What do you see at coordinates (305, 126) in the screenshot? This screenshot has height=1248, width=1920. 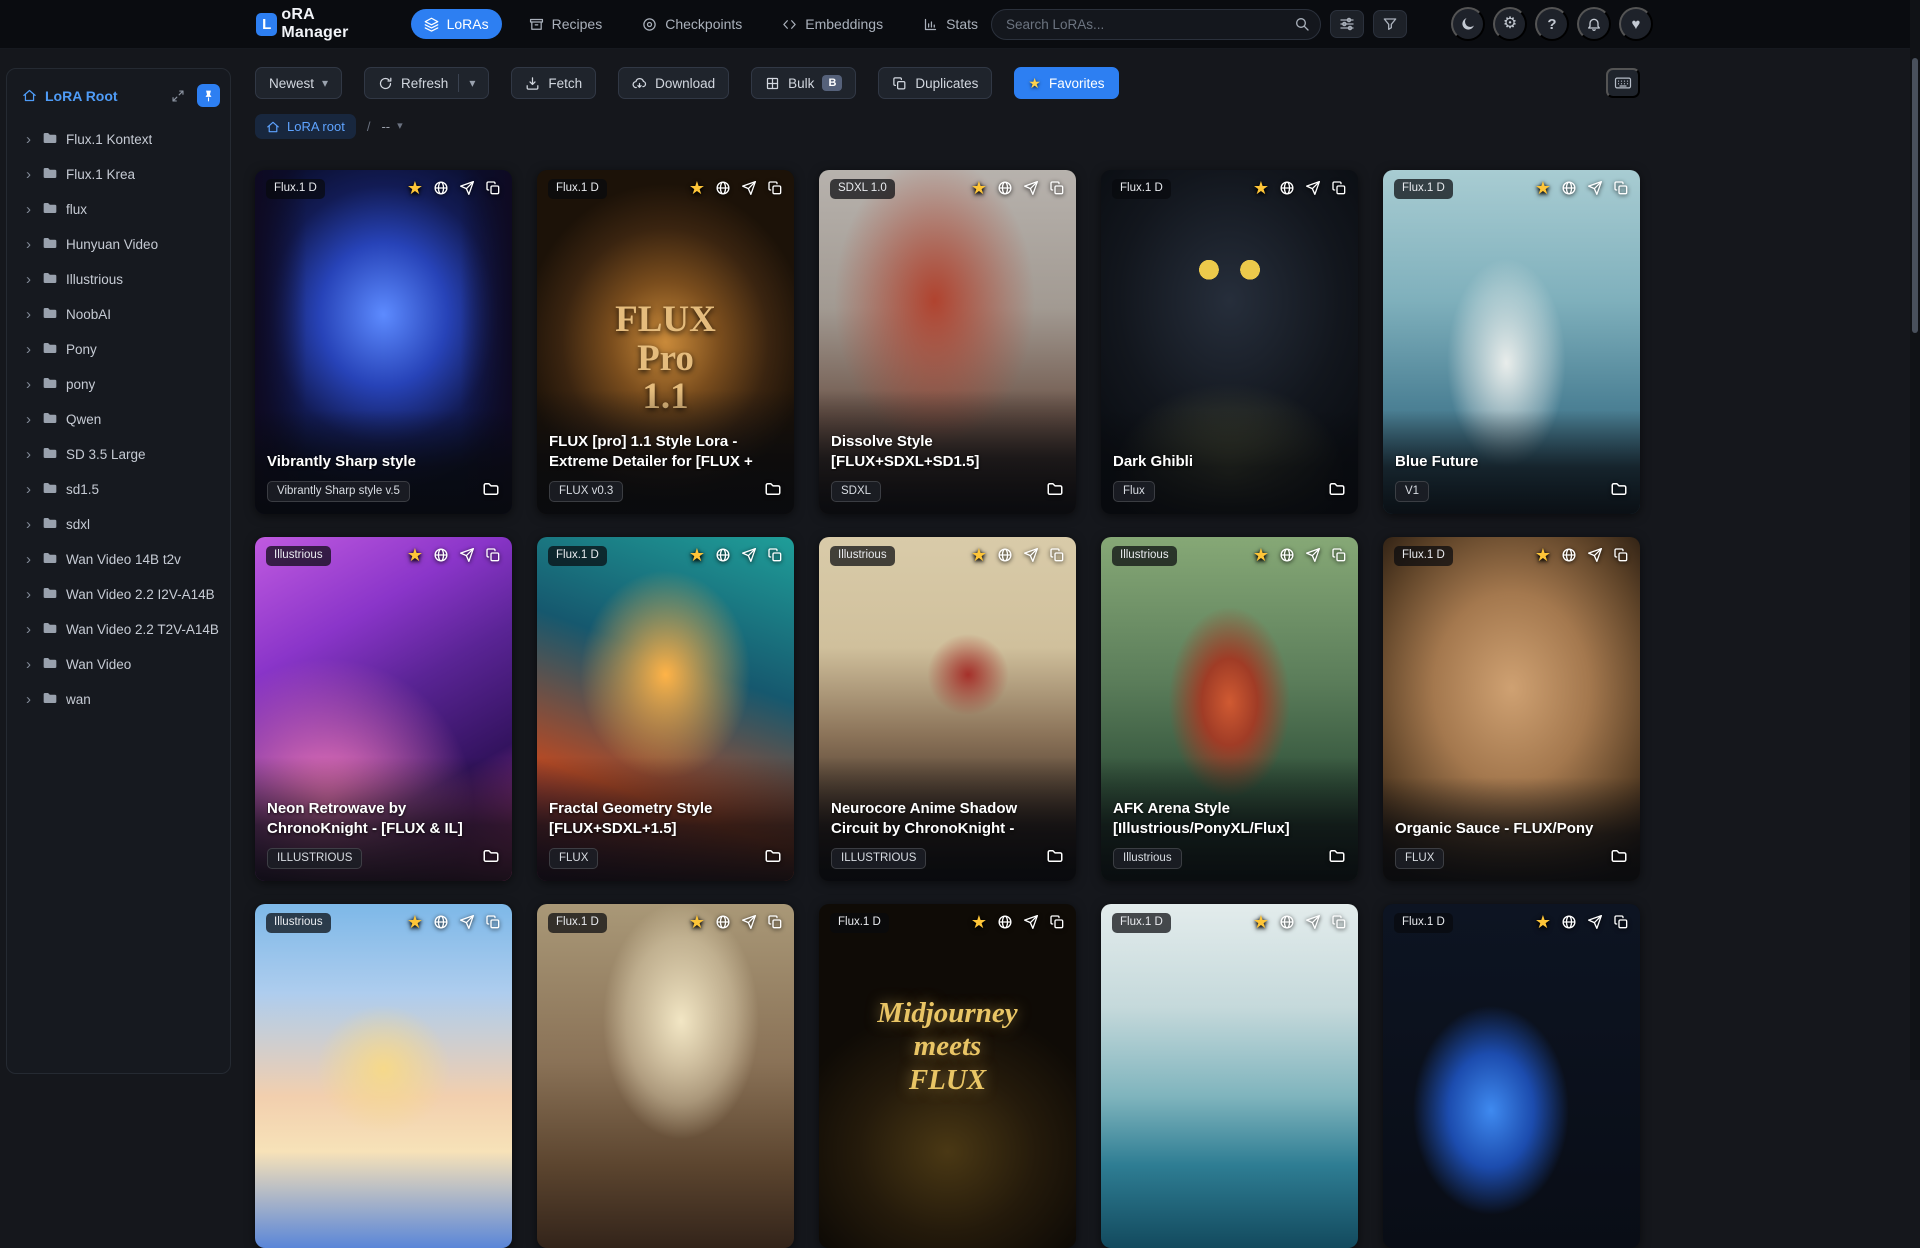 I see `breadcrumb-root: LoRA root` at bounding box center [305, 126].